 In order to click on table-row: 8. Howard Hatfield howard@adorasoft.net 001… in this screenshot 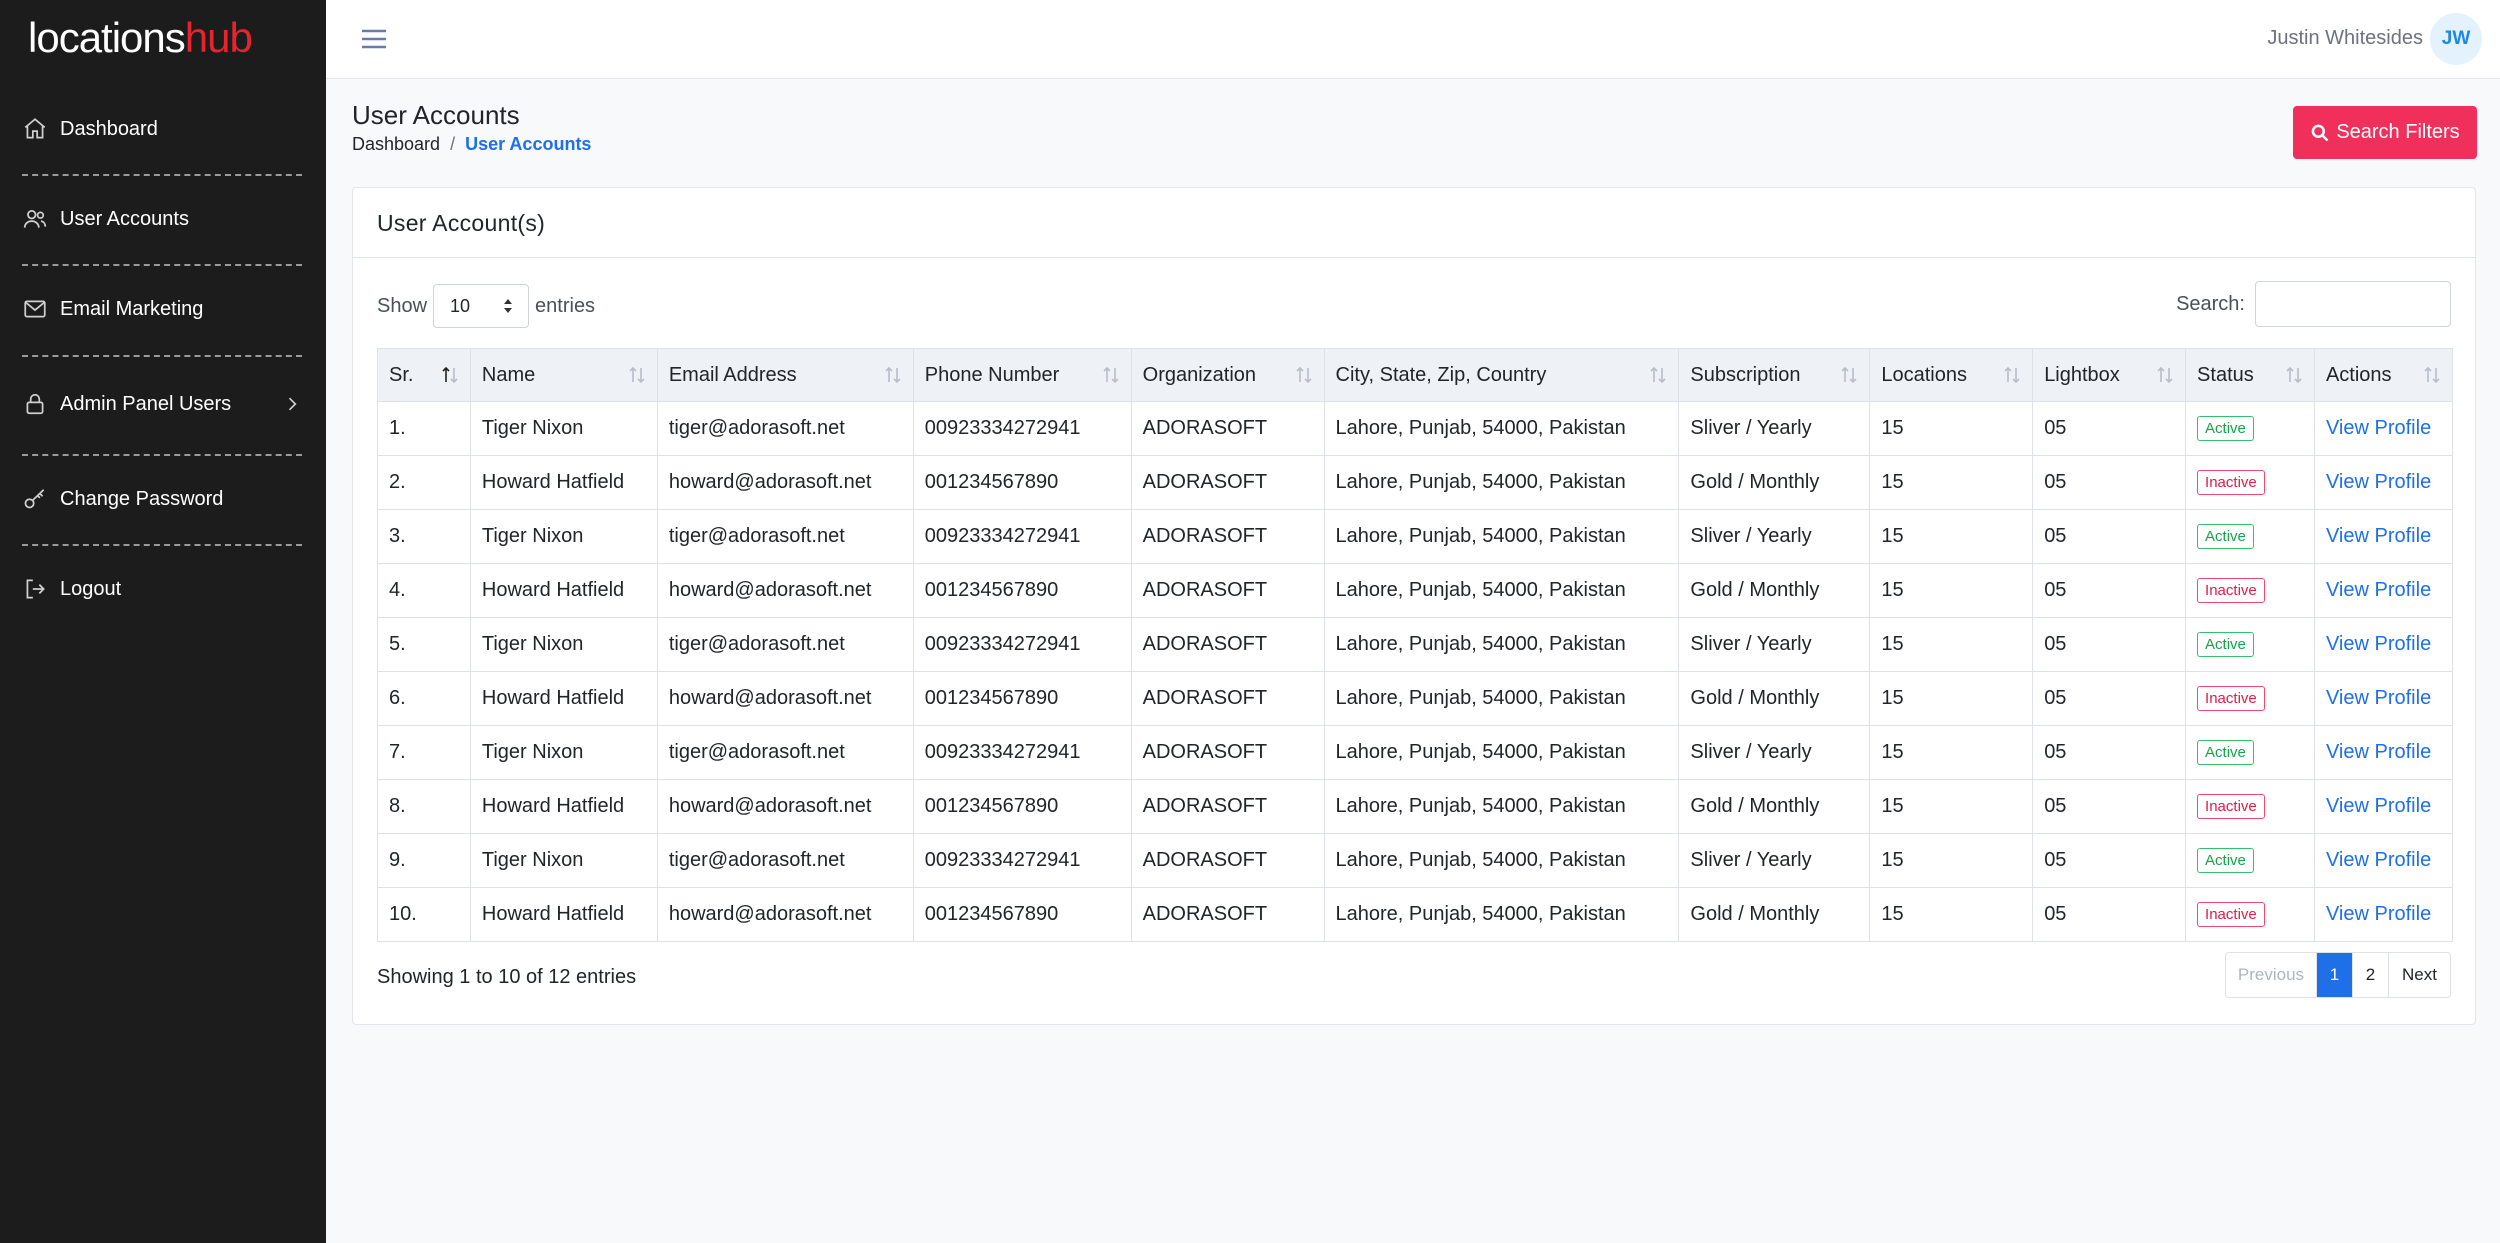, I will do `click(1415, 806)`.